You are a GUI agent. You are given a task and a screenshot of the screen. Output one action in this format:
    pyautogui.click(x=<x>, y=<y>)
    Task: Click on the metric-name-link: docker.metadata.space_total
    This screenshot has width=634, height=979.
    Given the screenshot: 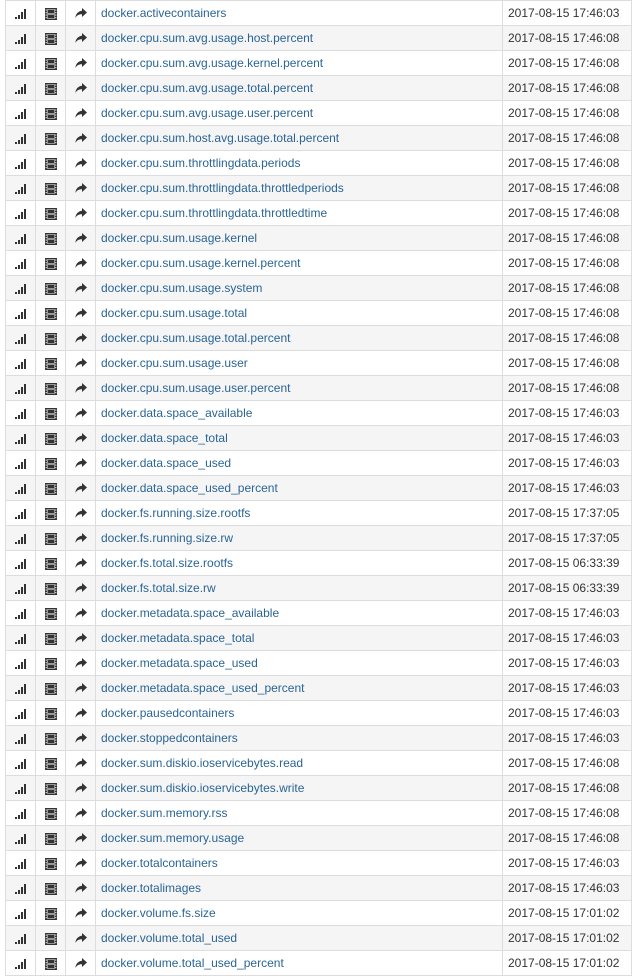 What is the action you would take?
    pyautogui.click(x=177, y=638)
    